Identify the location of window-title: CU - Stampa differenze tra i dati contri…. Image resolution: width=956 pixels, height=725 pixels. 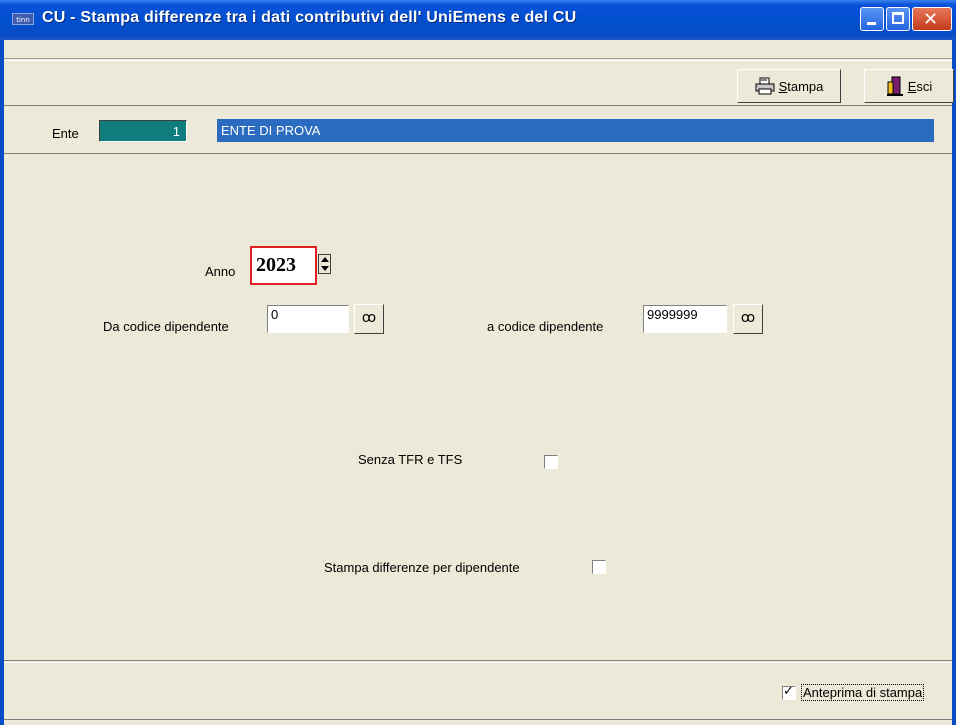
(309, 17).